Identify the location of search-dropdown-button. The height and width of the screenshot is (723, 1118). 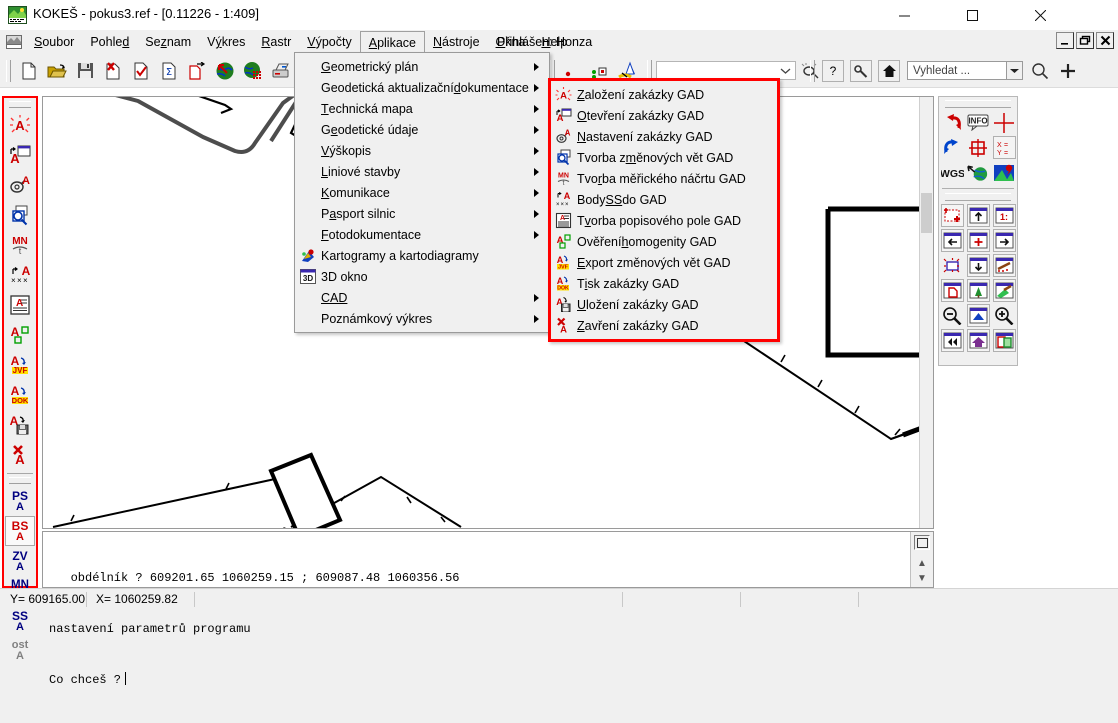
(1015, 70).